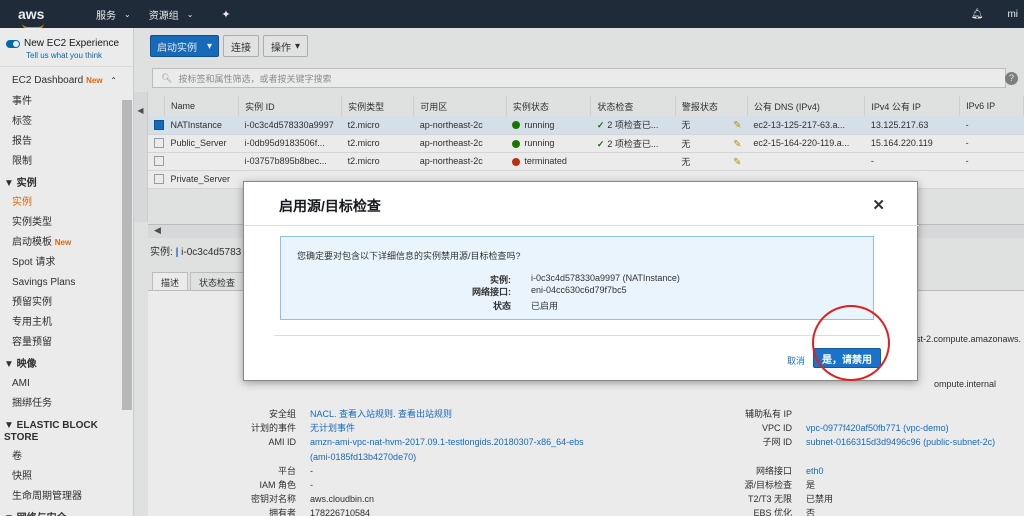 This screenshot has height=516, width=1024. What do you see at coordinates (796, 360) in the screenshot?
I see `cancel-button: 取消` at bounding box center [796, 360].